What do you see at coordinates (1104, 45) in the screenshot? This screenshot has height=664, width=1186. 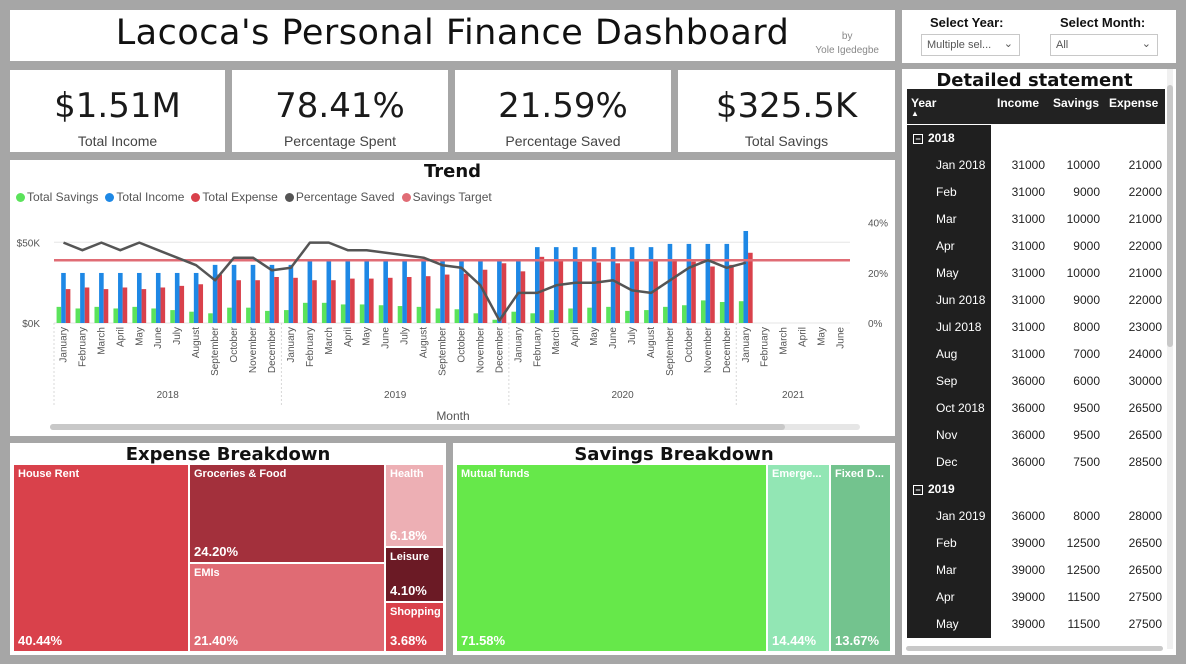 I see `month-slicer-dropdown: All ⌄` at bounding box center [1104, 45].